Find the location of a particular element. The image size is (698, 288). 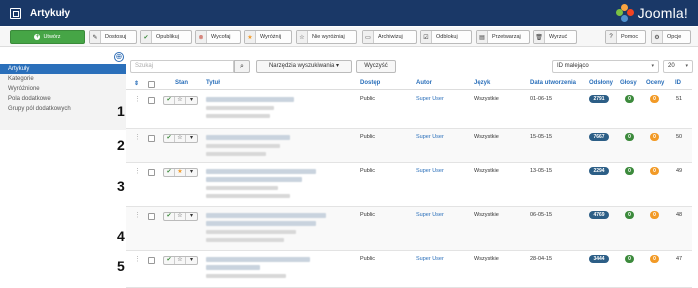

status-controls: ✔ ☆ ▾ is located at coordinates (180, 138).